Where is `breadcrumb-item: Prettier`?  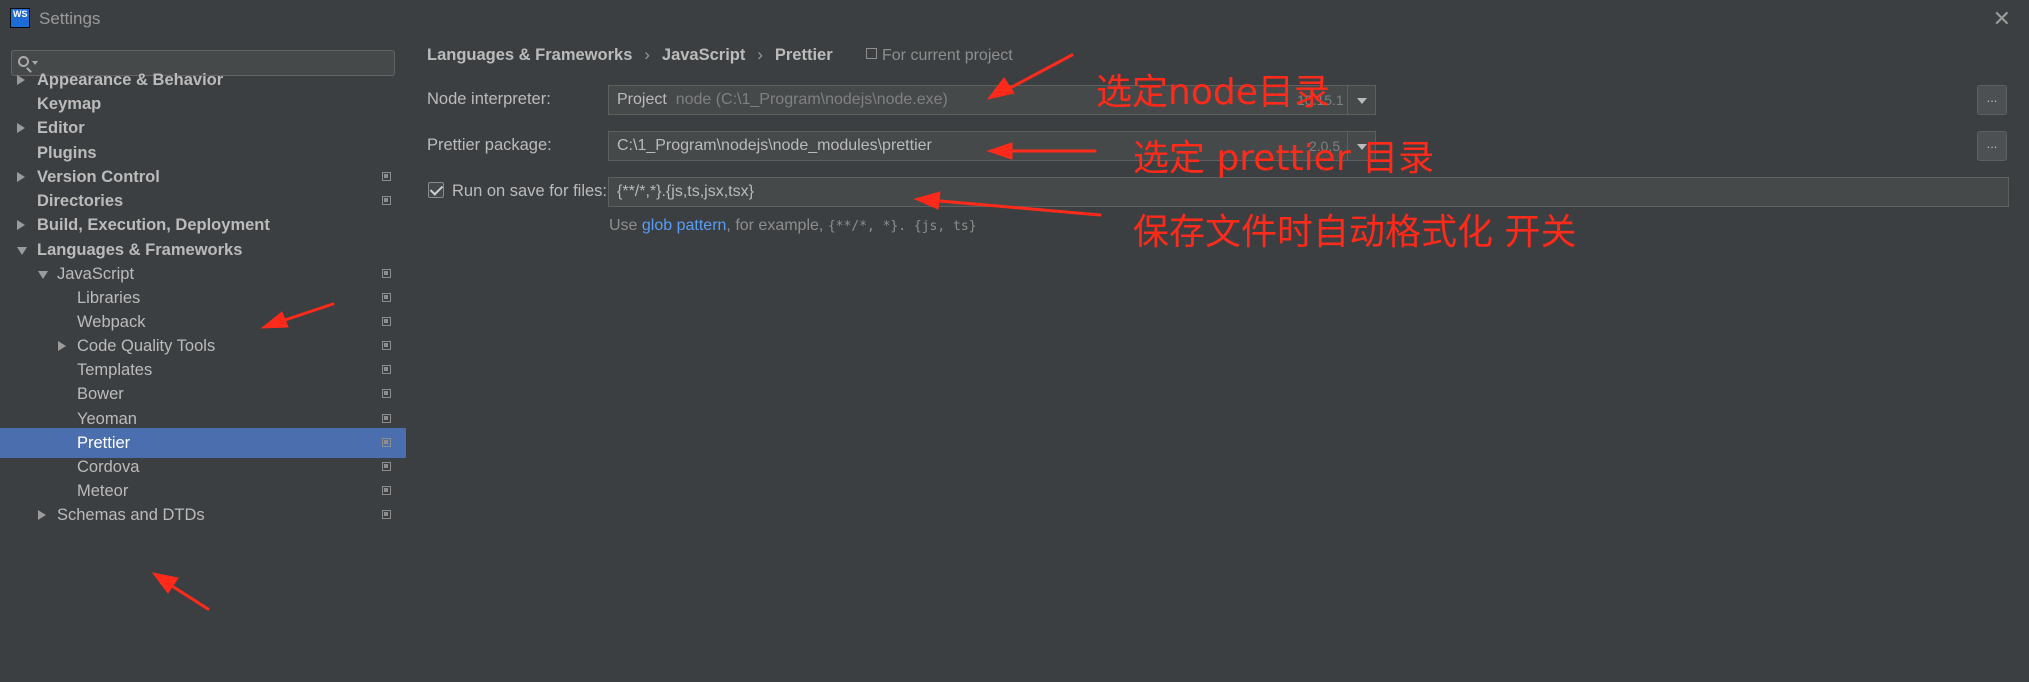
breadcrumb-item: Prettier is located at coordinates (803, 55).